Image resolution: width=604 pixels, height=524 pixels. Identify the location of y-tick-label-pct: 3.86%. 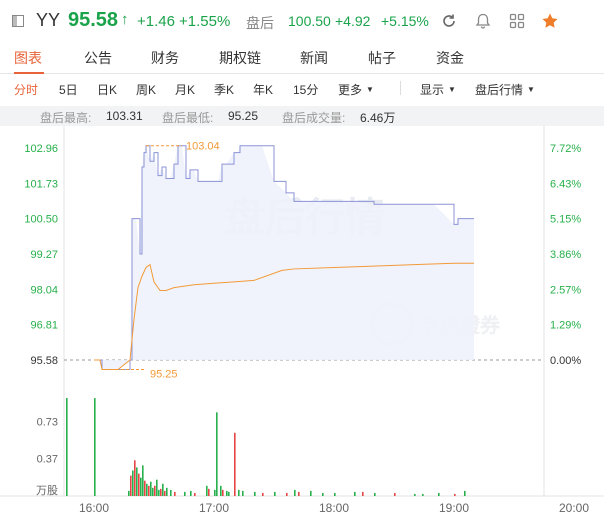
(565, 255).